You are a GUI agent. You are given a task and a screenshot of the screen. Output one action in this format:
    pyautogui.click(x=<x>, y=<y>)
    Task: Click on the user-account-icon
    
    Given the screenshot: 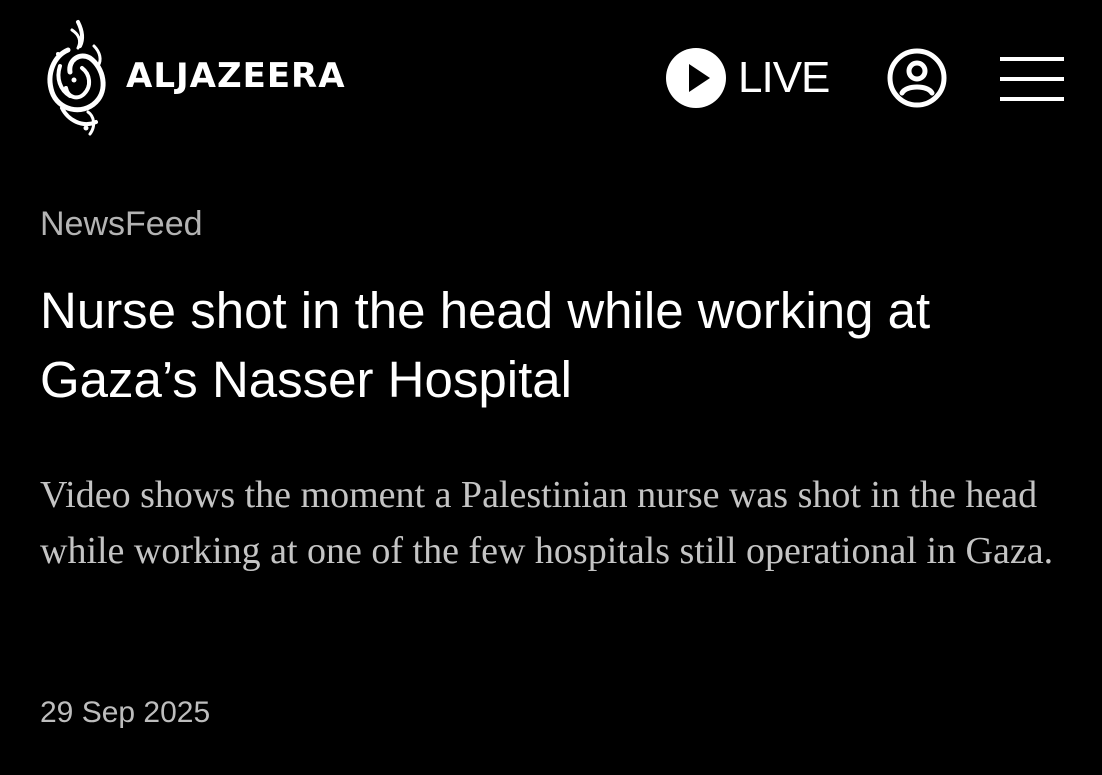 What is the action you would take?
    pyautogui.click(x=917, y=78)
    